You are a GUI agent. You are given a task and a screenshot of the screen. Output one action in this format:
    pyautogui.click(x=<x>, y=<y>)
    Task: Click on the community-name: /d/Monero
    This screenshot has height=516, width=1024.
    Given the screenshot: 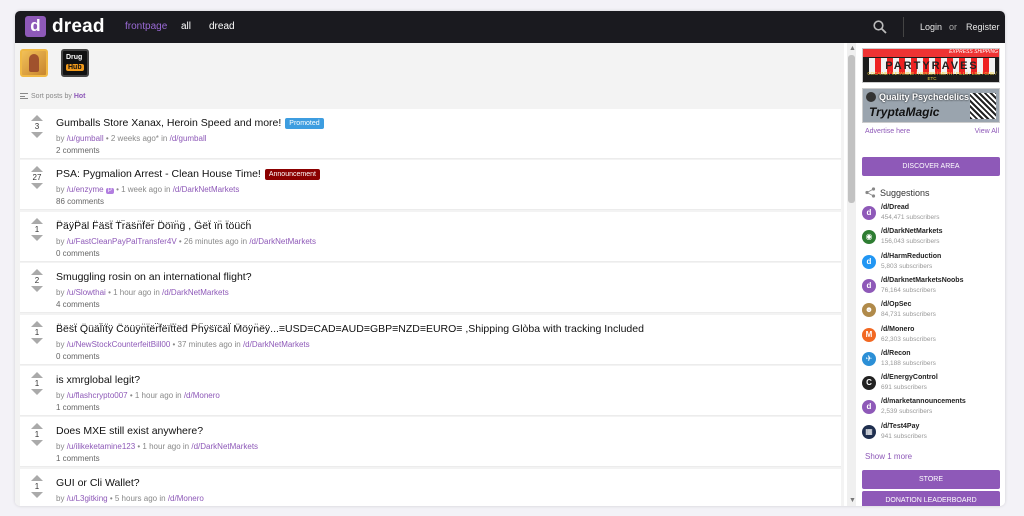 What is the action you would take?
    pyautogui.click(x=897, y=329)
    